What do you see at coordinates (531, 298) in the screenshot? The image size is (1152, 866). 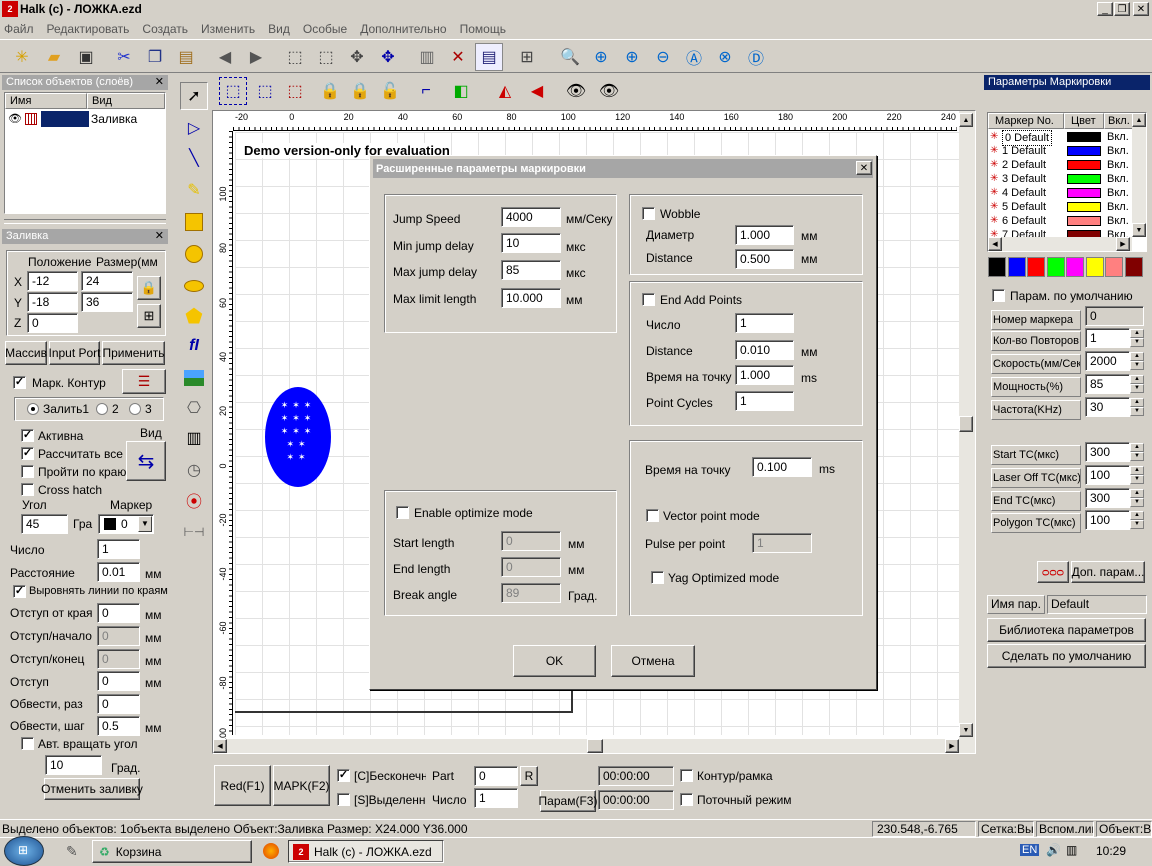 I see `max-limit-length-input: 10.000` at bounding box center [531, 298].